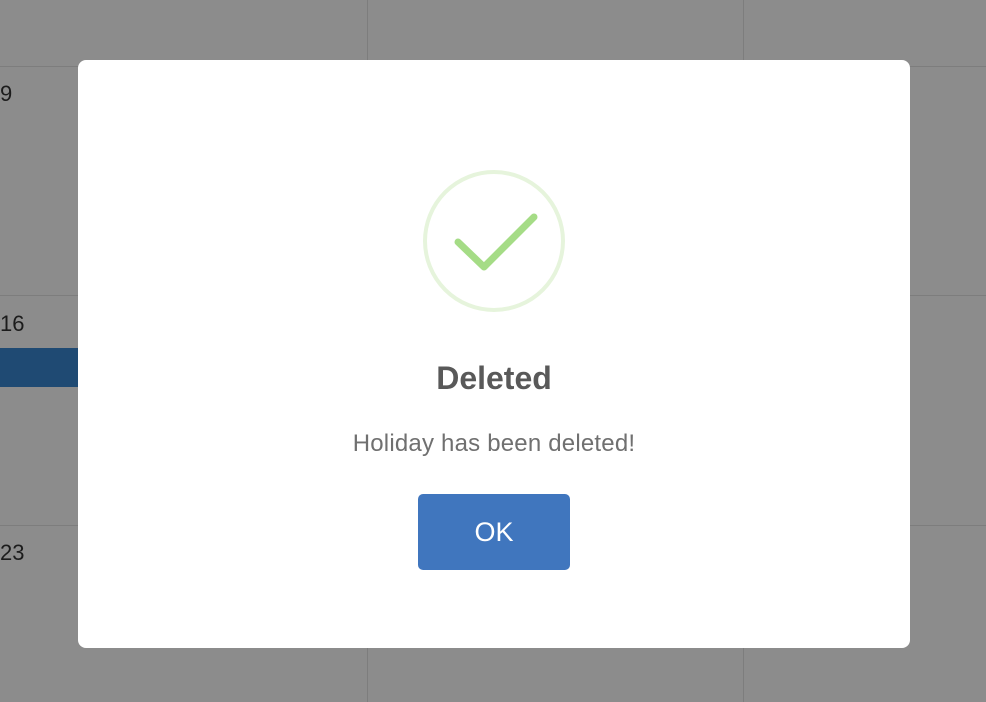 The height and width of the screenshot is (702, 986). I want to click on ok-button: OK, so click(494, 532).